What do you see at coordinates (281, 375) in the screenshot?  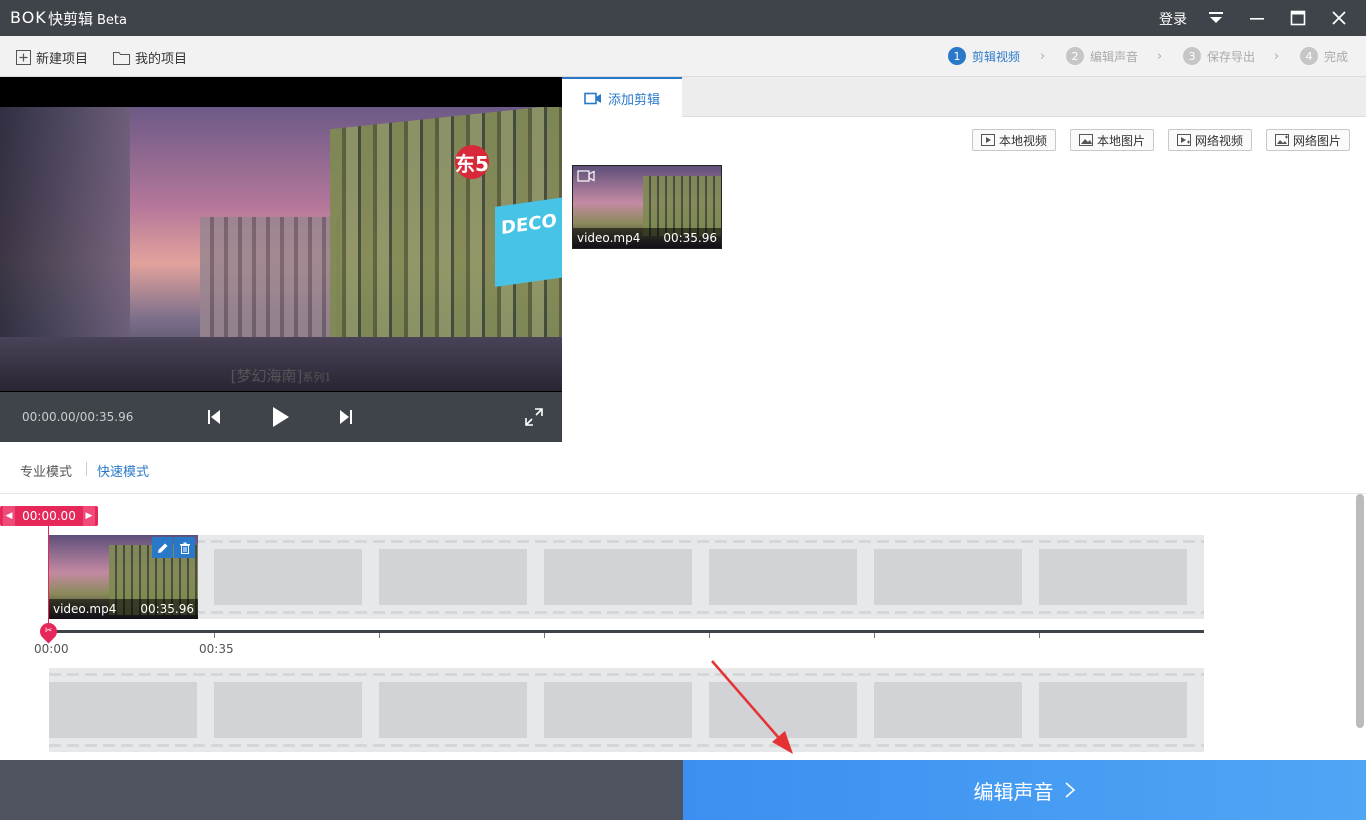 I see `video-caption: [梦幻海南]系列1` at bounding box center [281, 375].